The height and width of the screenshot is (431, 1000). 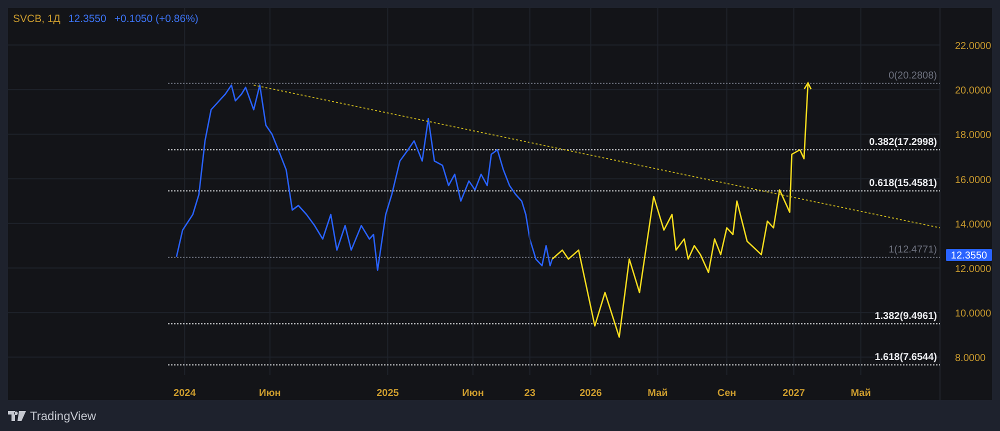 I want to click on fibonacci-level-label: 0(20.2808), so click(x=912, y=76).